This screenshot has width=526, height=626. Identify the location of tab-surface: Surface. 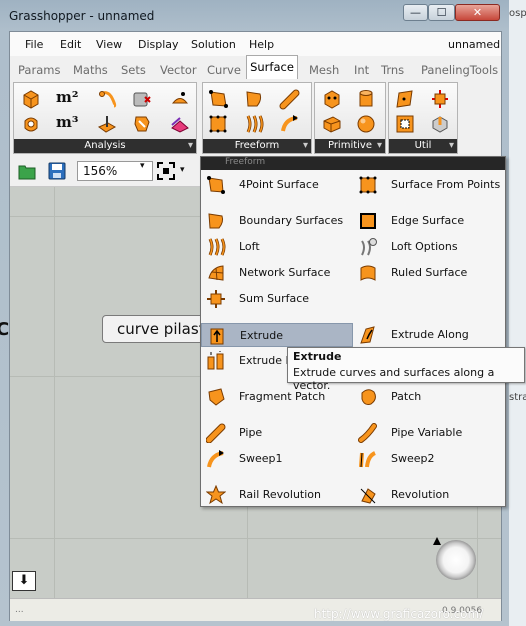
(272, 67).